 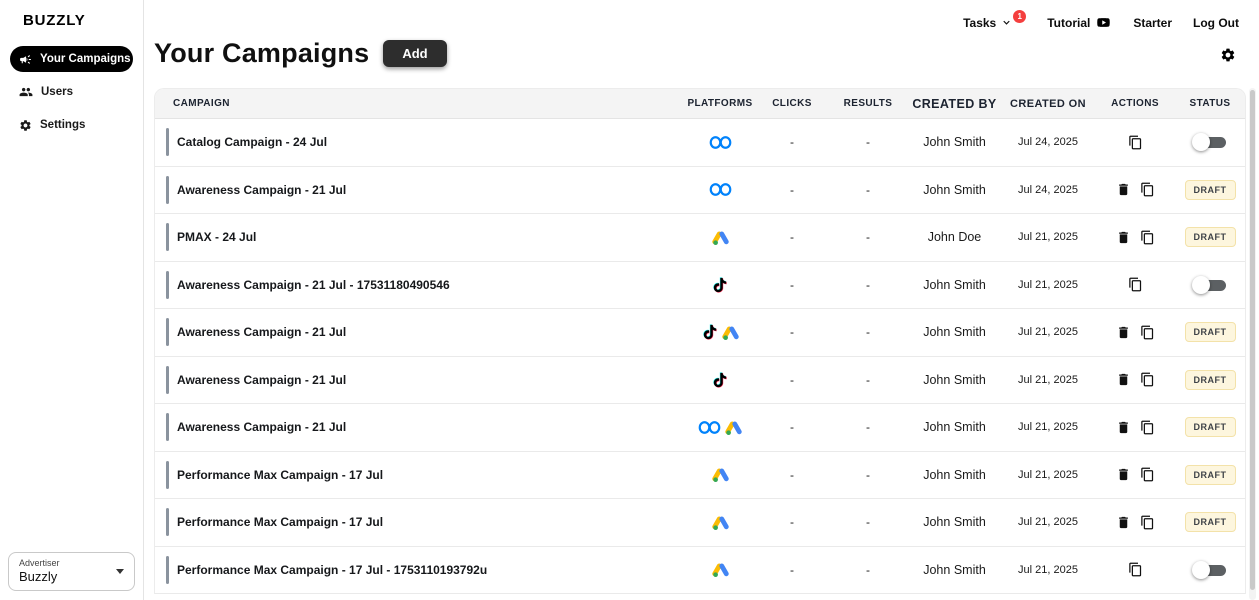 What do you see at coordinates (700, 238) in the screenshot?
I see `table-row: PMAX - 24 Jul - - John Doe Jul 21, 2025 DRAFT` at bounding box center [700, 238].